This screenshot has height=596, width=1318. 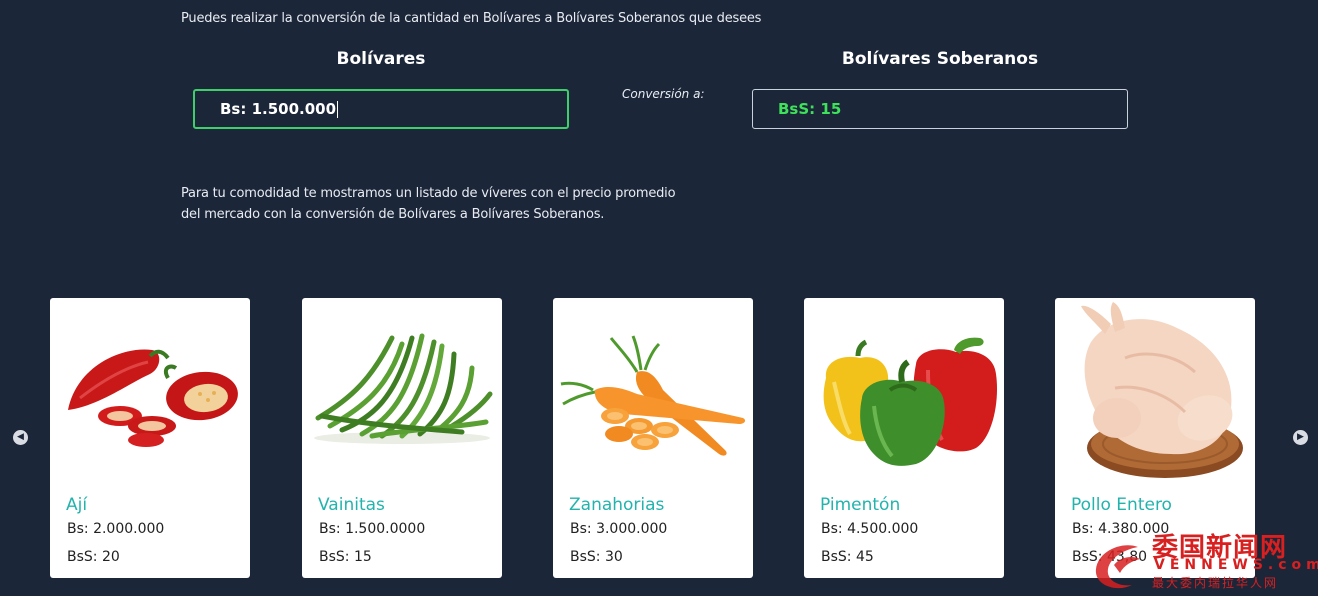 I want to click on watermark-subtitle: 最大委内瑞拉华人网, so click(x=1215, y=583).